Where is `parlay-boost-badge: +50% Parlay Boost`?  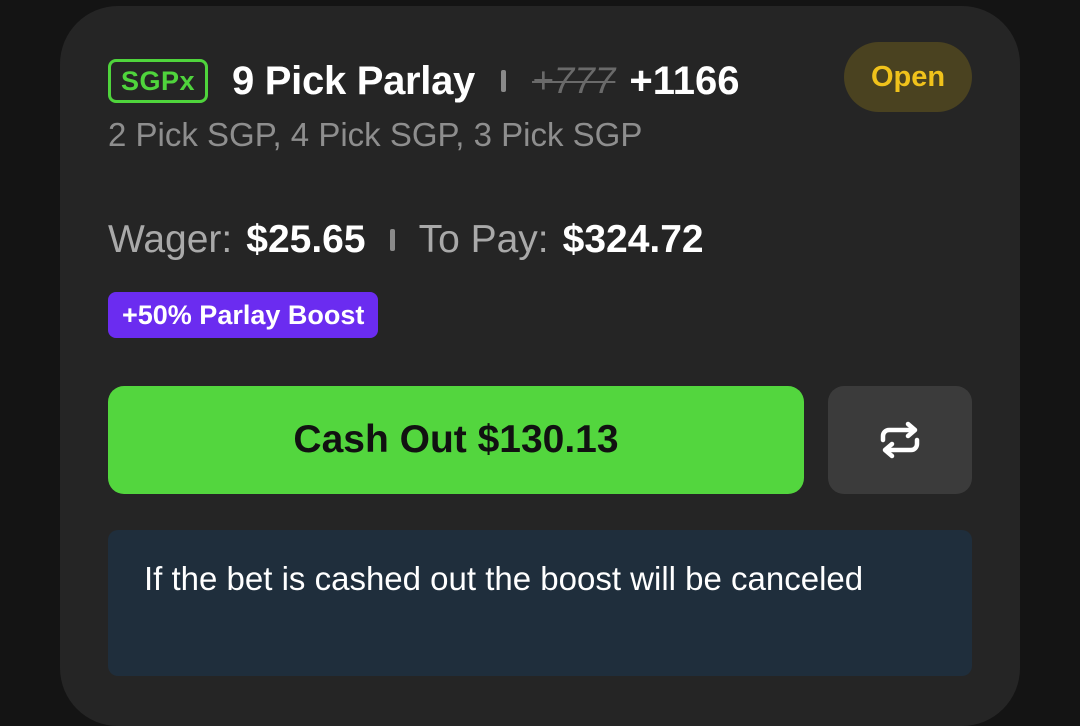 parlay-boost-badge: +50% Parlay Boost is located at coordinates (243, 315).